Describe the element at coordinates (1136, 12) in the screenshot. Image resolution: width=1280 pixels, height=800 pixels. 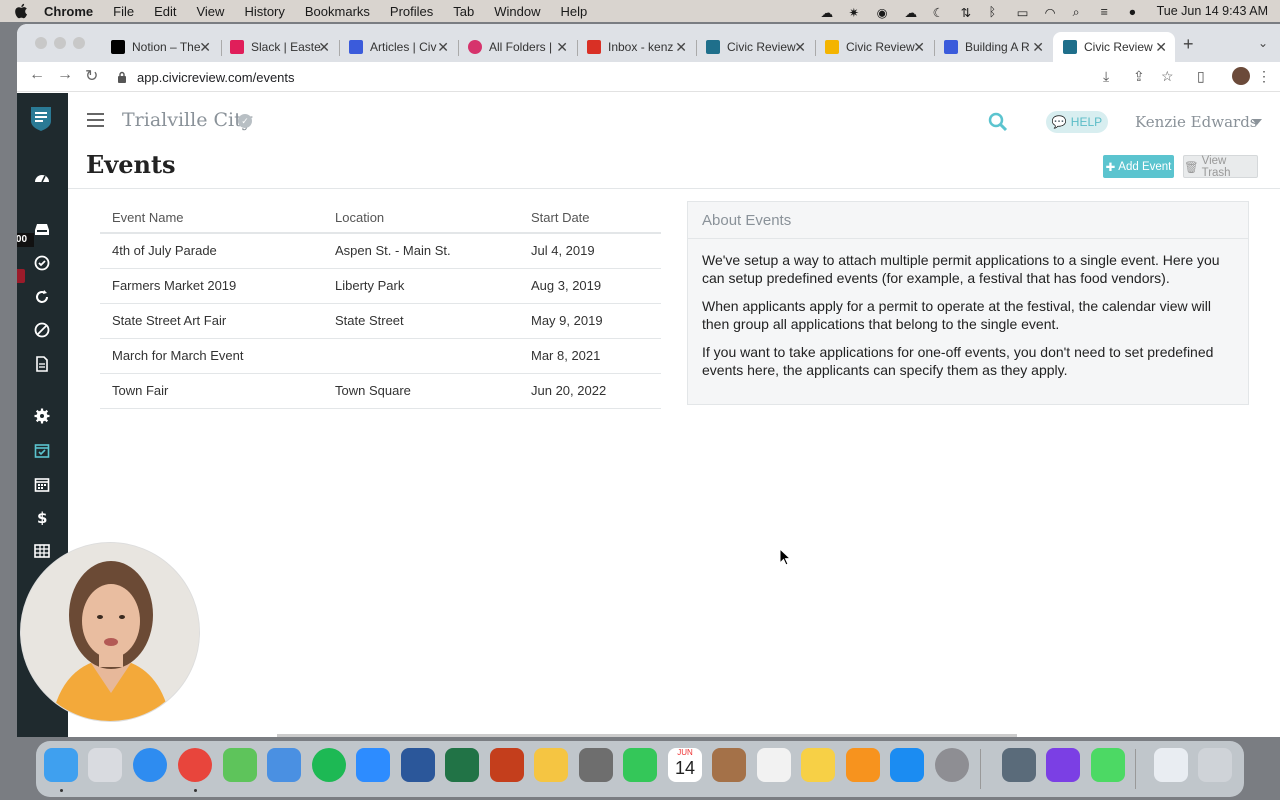
I see `siri-icon: ●` at that location.